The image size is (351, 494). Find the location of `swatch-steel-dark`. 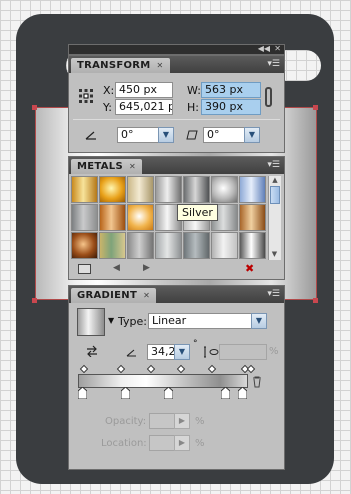

swatch-steel-dark is located at coordinates (196, 189).